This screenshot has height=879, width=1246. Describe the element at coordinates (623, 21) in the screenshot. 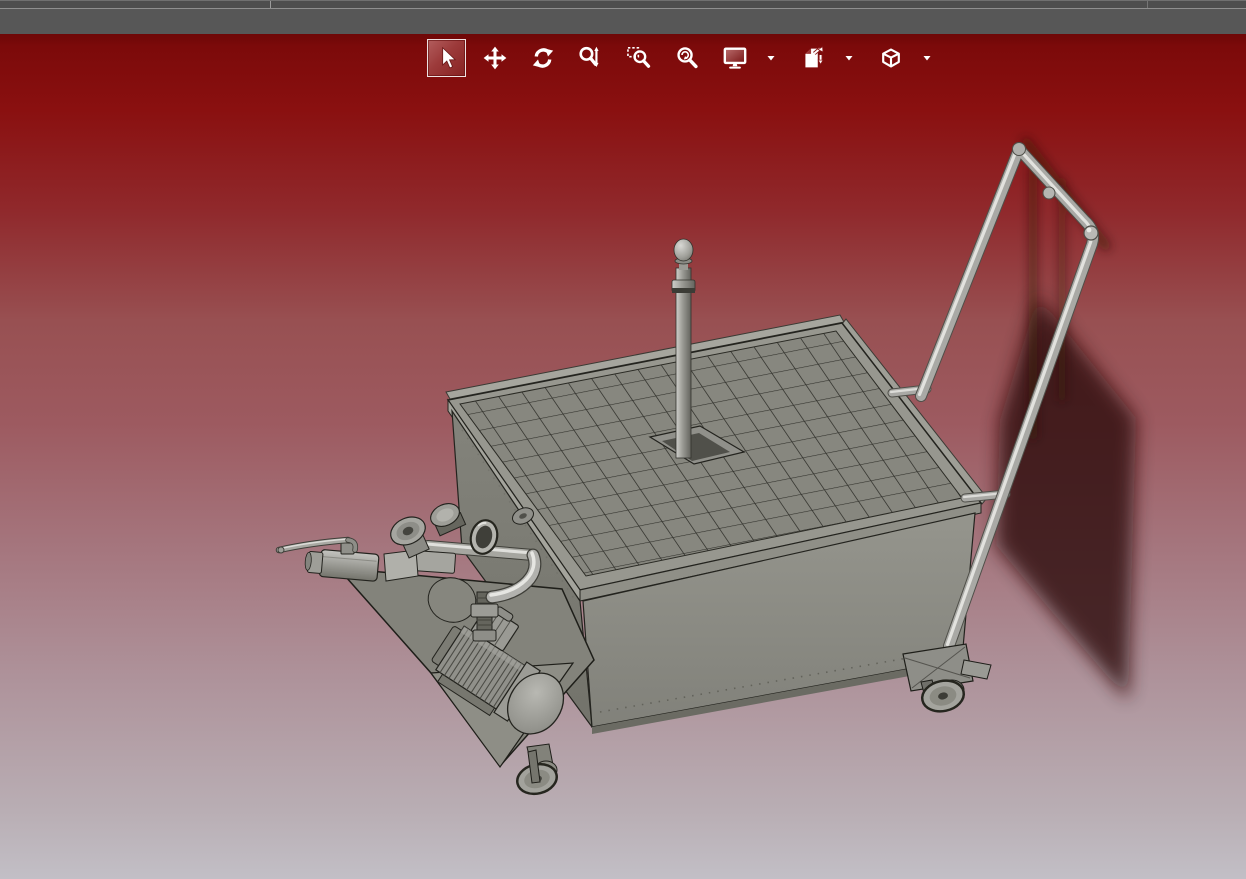

I see `menu-strip` at that location.